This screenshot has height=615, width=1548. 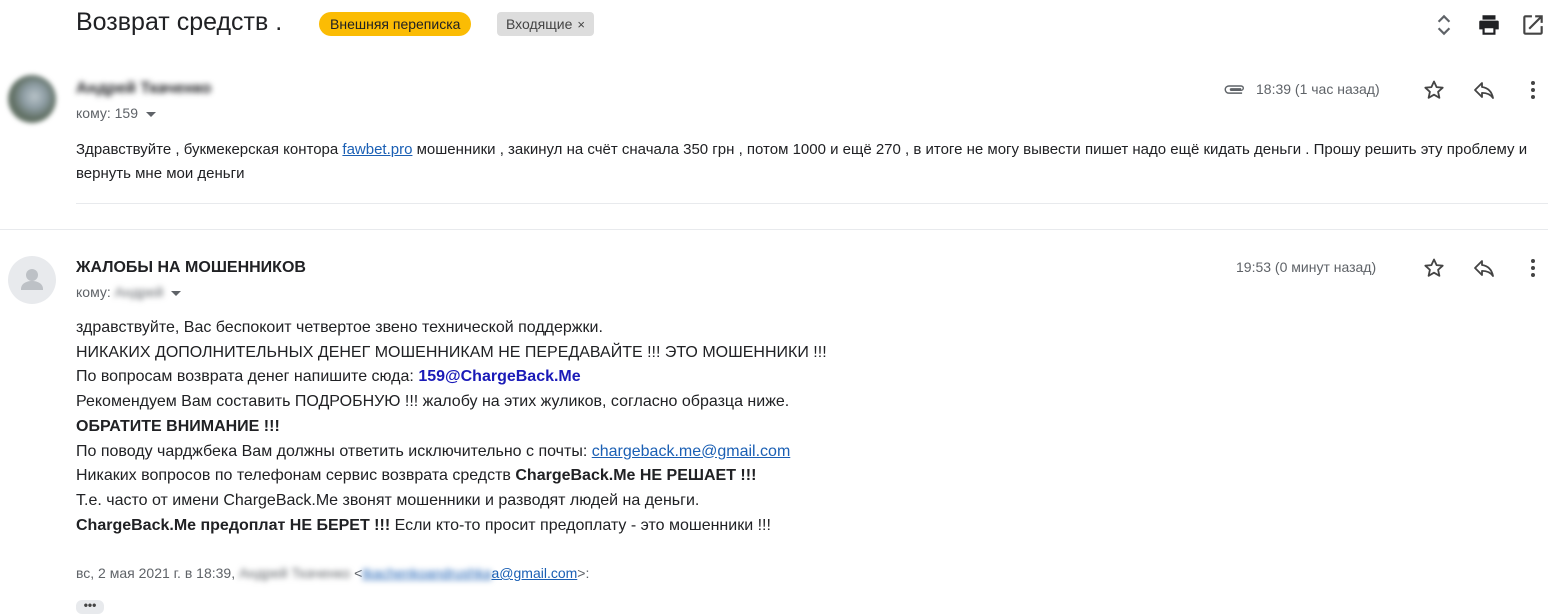 What do you see at coordinates (233, 525) in the screenshot?
I see `body-line-bold: ChargeBack.Me предоплат НЕ БЕРЕТ !!!` at bounding box center [233, 525].